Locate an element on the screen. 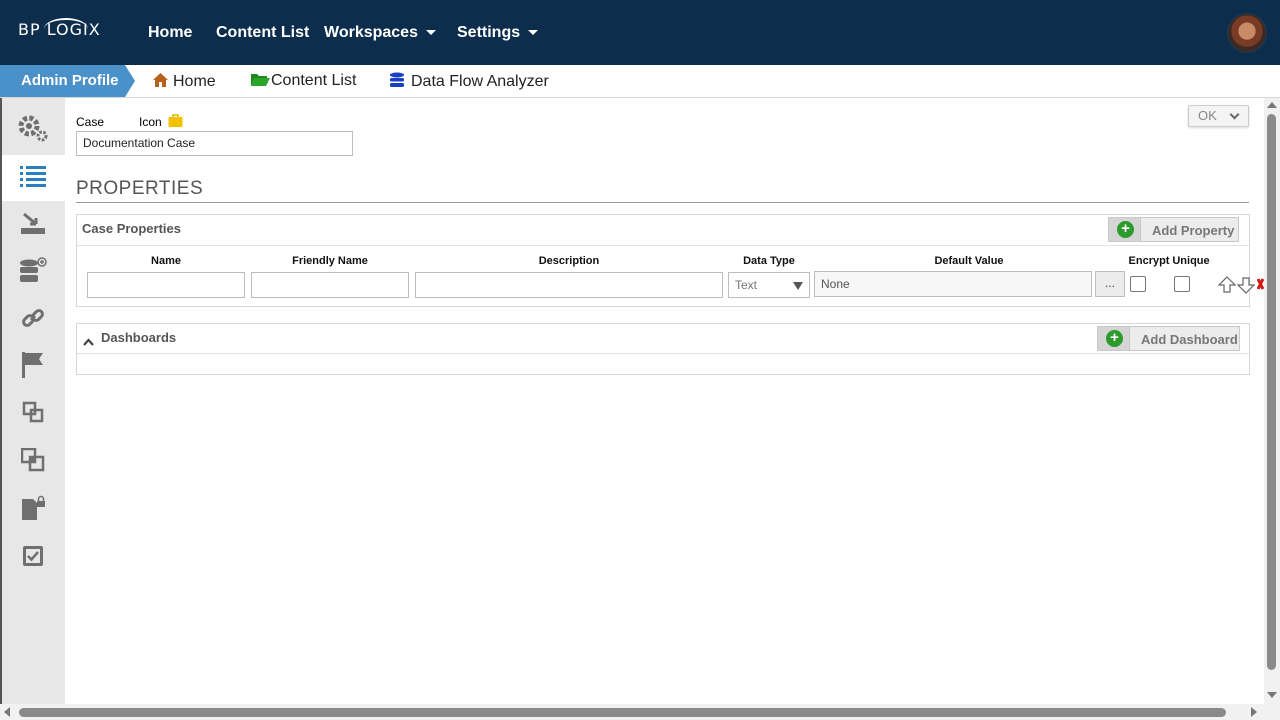  flag-icon is located at coordinates (33, 367).